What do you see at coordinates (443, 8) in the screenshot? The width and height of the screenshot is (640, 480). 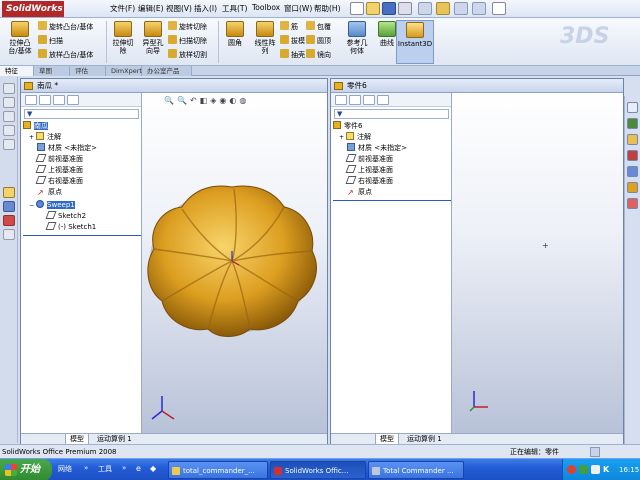 I see `rebuild-icon` at bounding box center [443, 8].